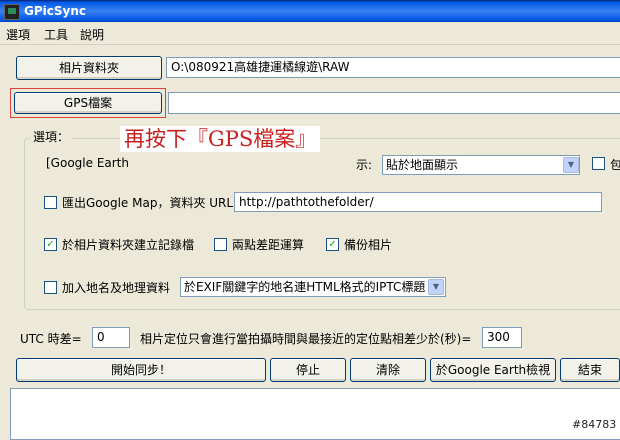 The width and height of the screenshot is (620, 440). I want to click on window-title: GPicSync, so click(55, 11).